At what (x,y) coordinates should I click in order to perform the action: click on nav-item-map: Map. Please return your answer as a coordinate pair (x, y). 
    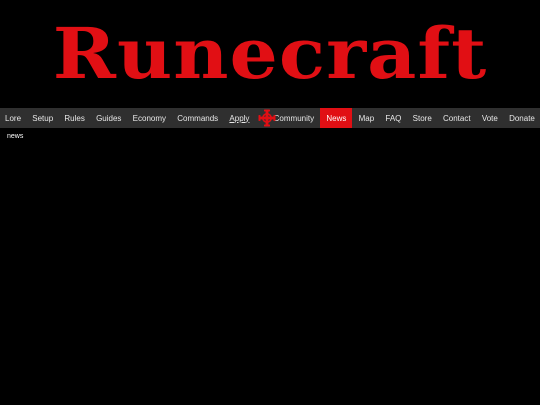
    Looking at the image, I should click on (367, 118).